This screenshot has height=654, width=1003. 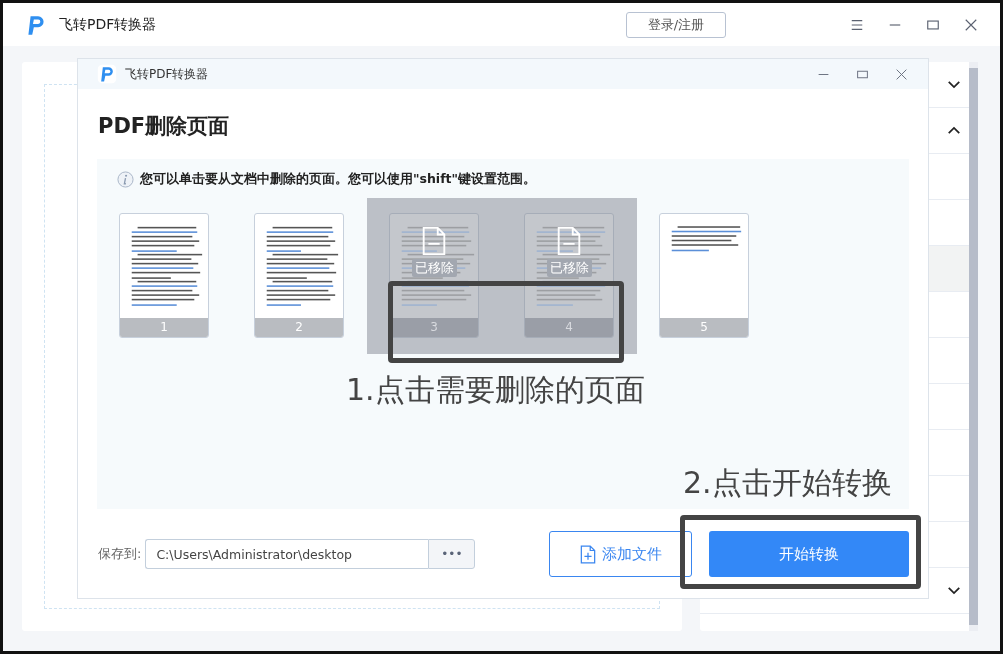 I want to click on menu-icon, so click(x=857, y=24).